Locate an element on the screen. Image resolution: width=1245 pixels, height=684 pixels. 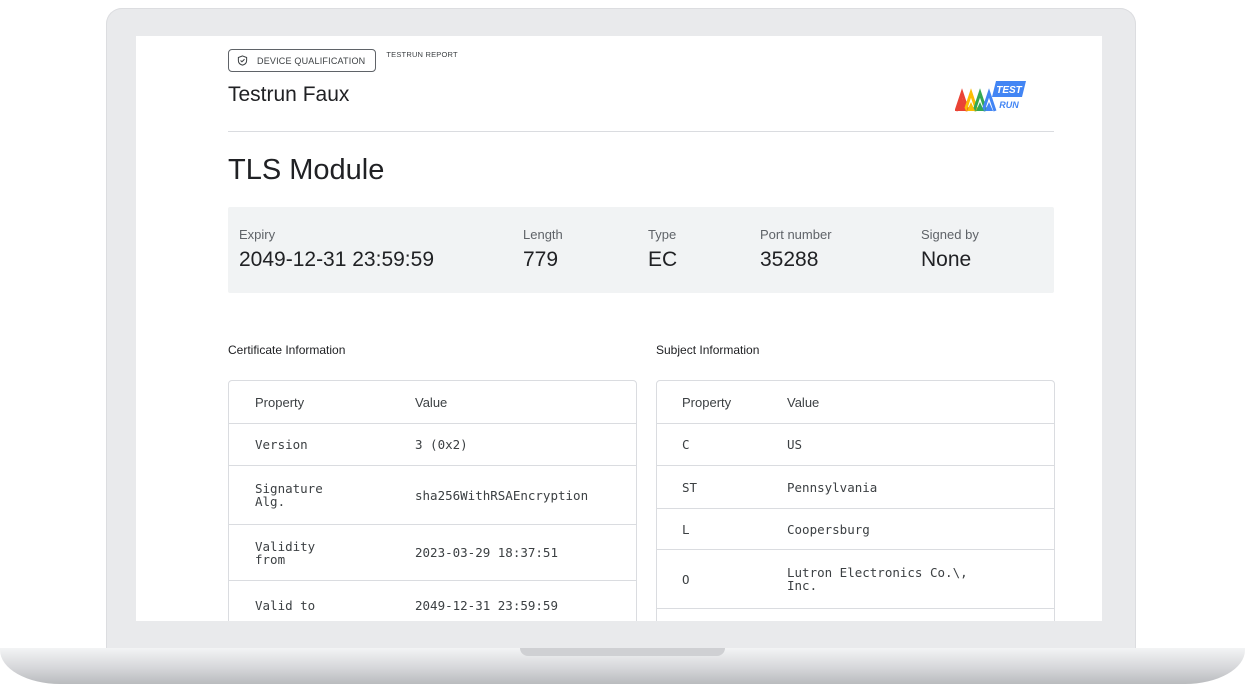
summary-value: EC is located at coordinates (663, 259).